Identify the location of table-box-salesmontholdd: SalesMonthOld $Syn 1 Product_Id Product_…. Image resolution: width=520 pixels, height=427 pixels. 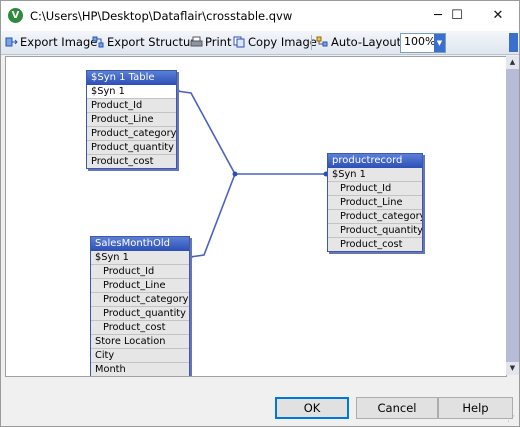
(140, 306).